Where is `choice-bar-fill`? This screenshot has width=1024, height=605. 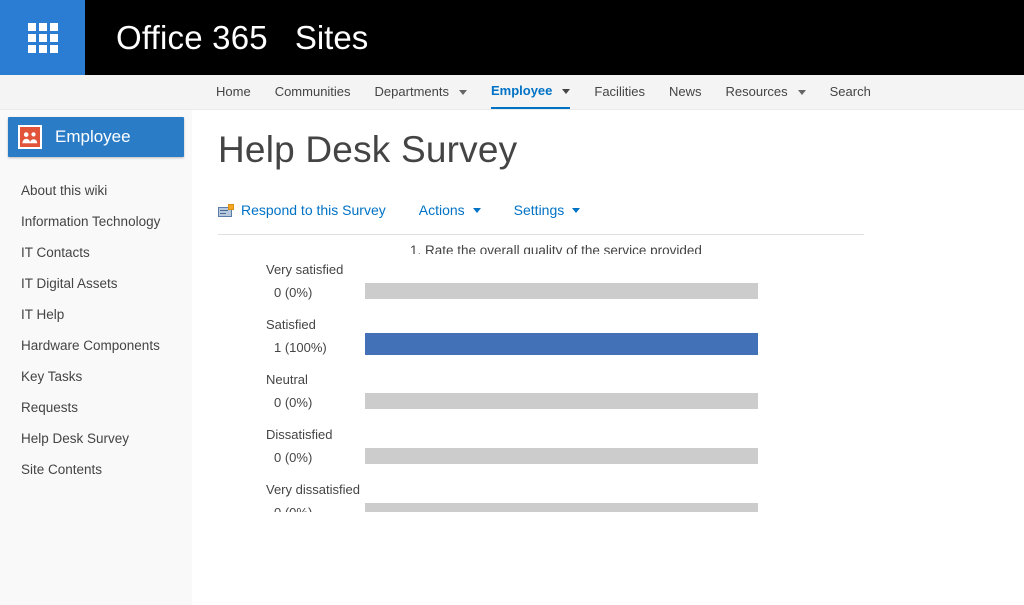
choice-bar-fill is located at coordinates (561, 344).